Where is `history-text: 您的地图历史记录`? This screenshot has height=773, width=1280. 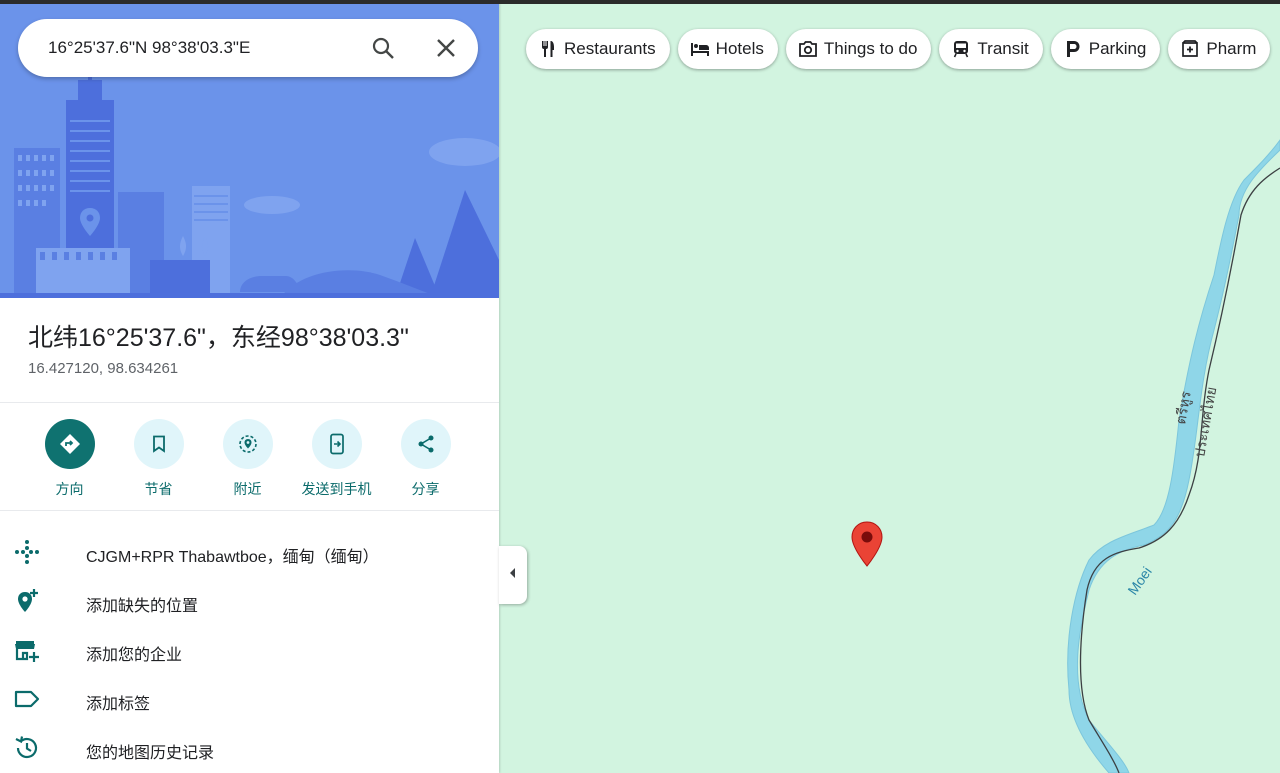 history-text: 您的地图历史记录 is located at coordinates (150, 753).